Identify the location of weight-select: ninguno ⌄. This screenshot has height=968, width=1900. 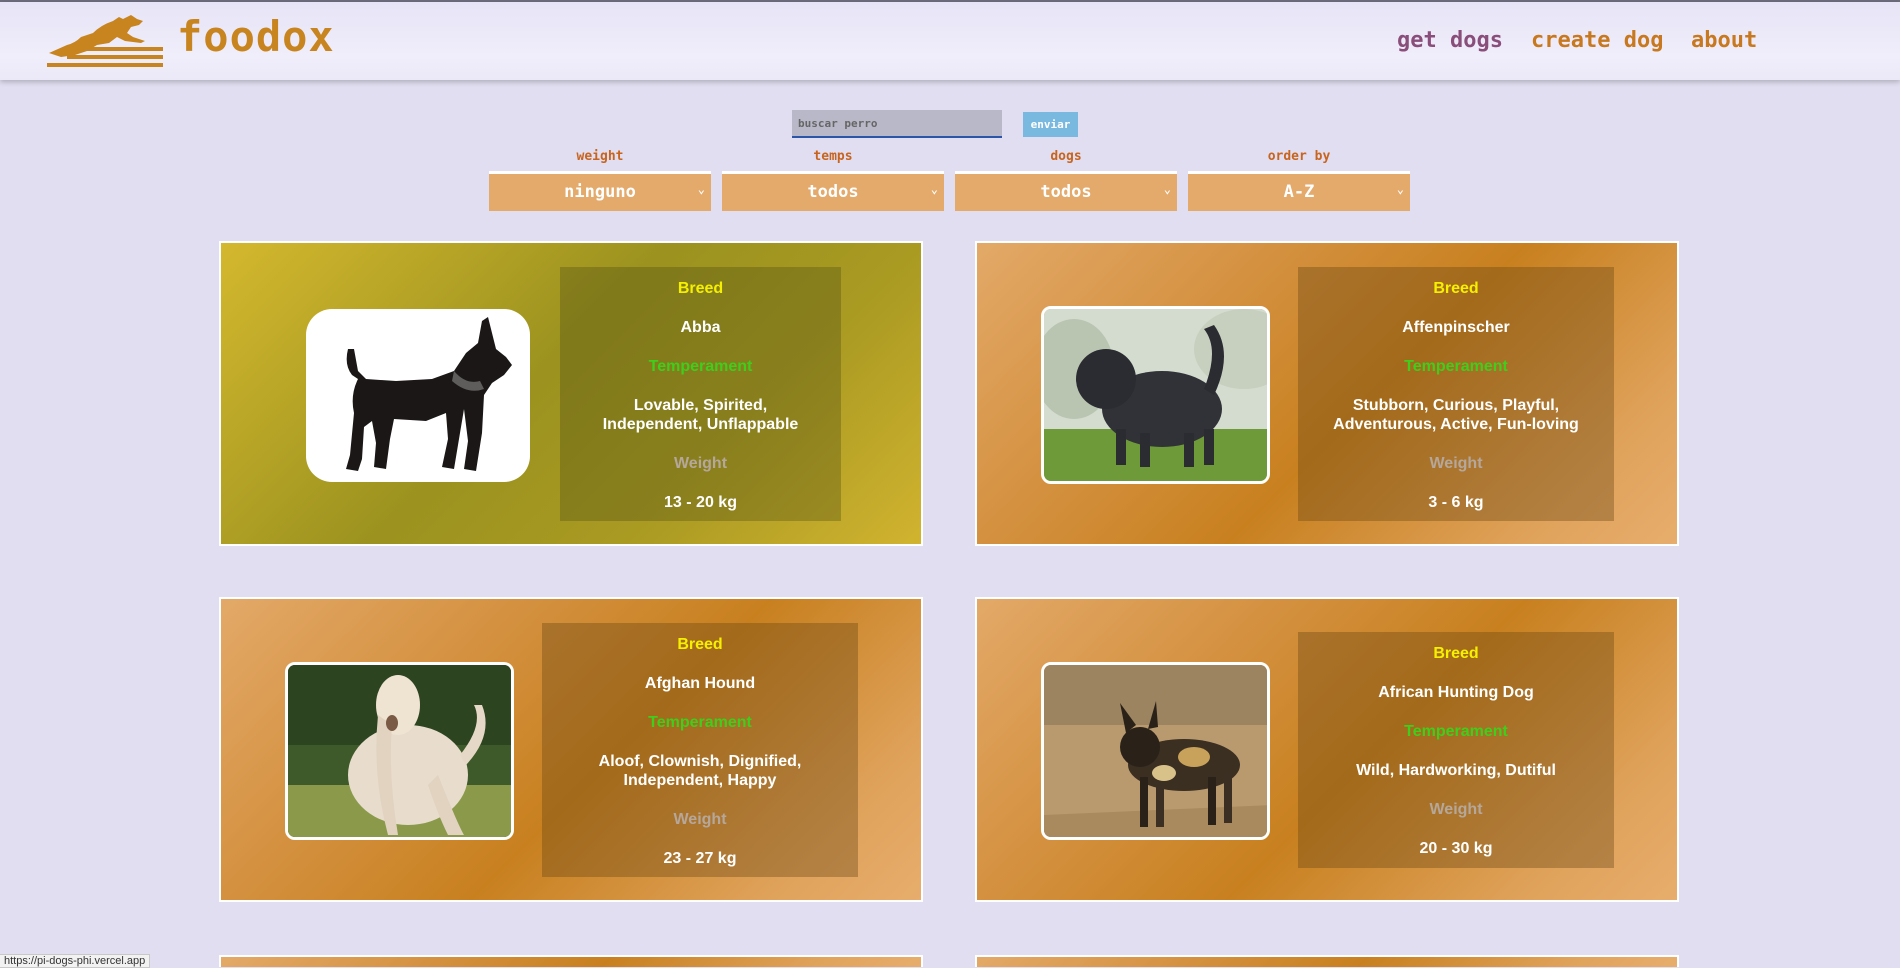
(600, 191).